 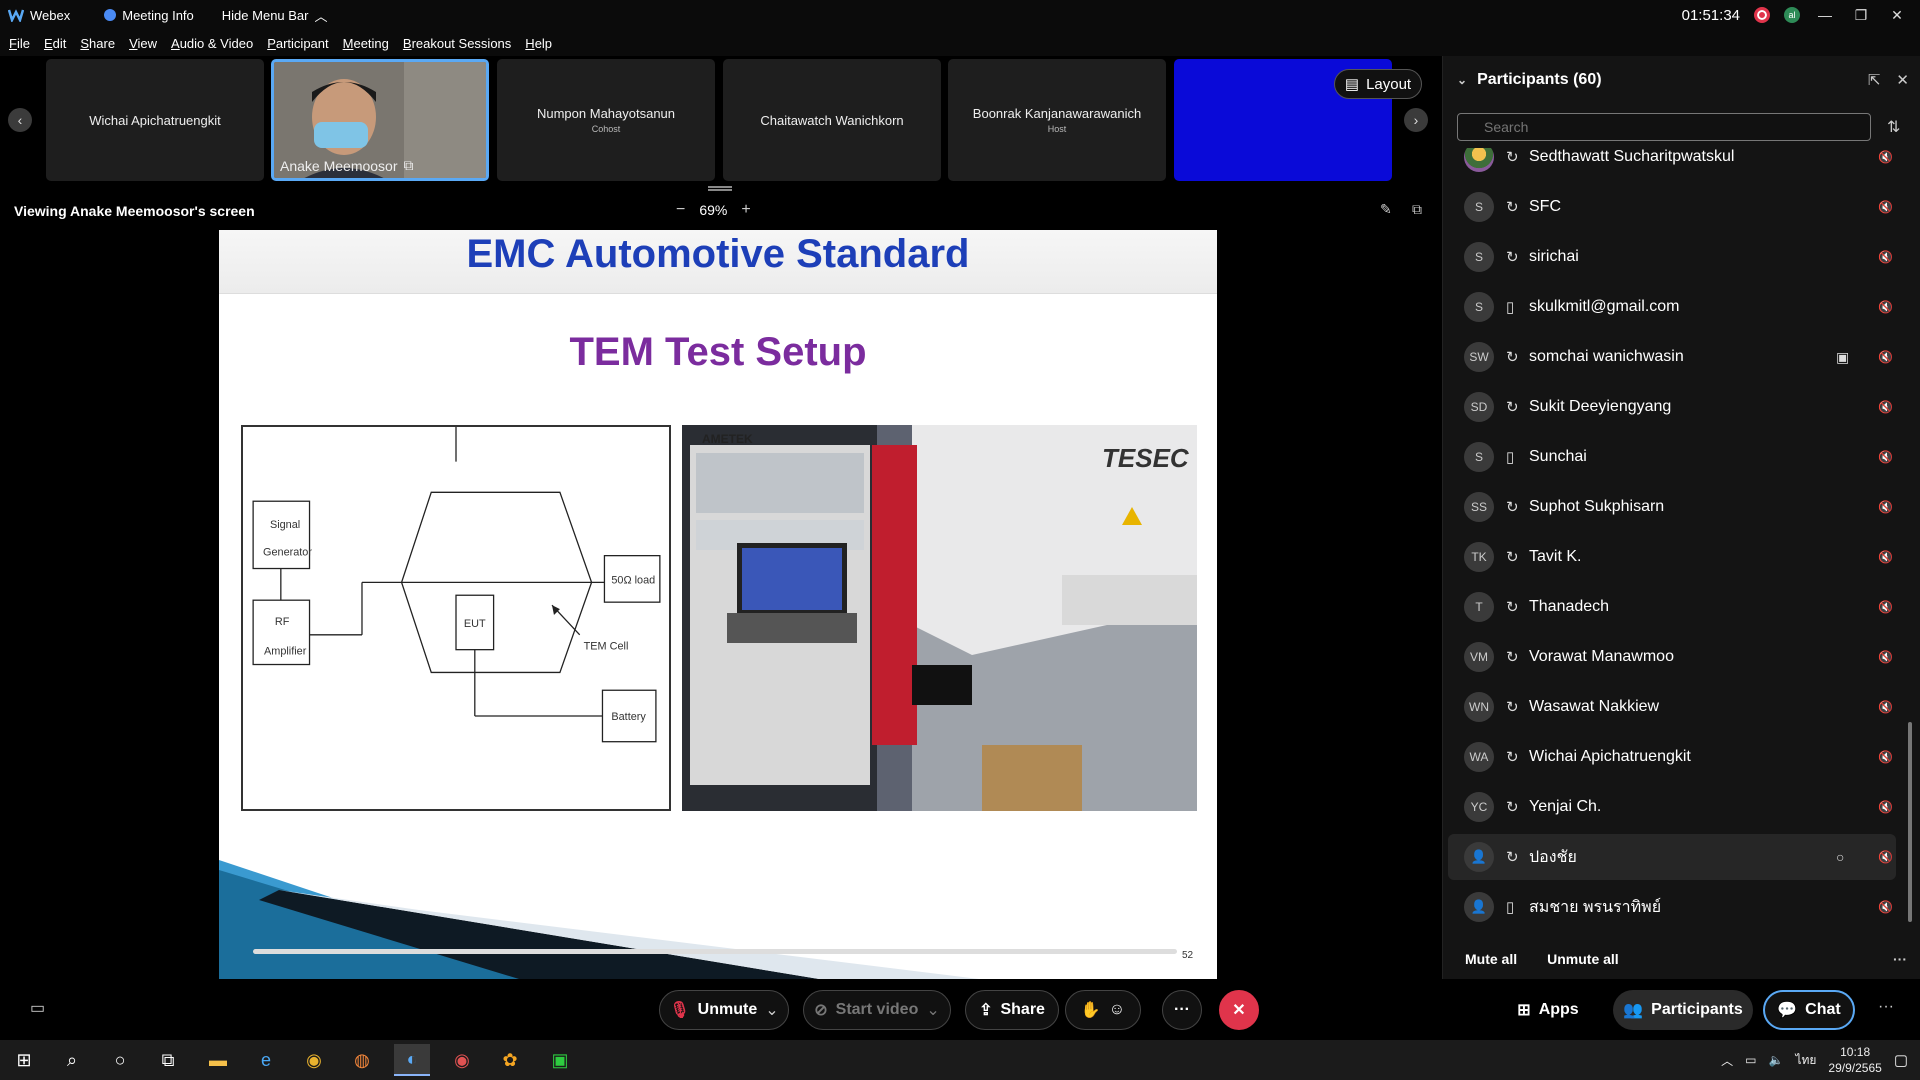 What do you see at coordinates (1809, 1010) in the screenshot?
I see `chat-button: 💬 Chat` at bounding box center [1809, 1010].